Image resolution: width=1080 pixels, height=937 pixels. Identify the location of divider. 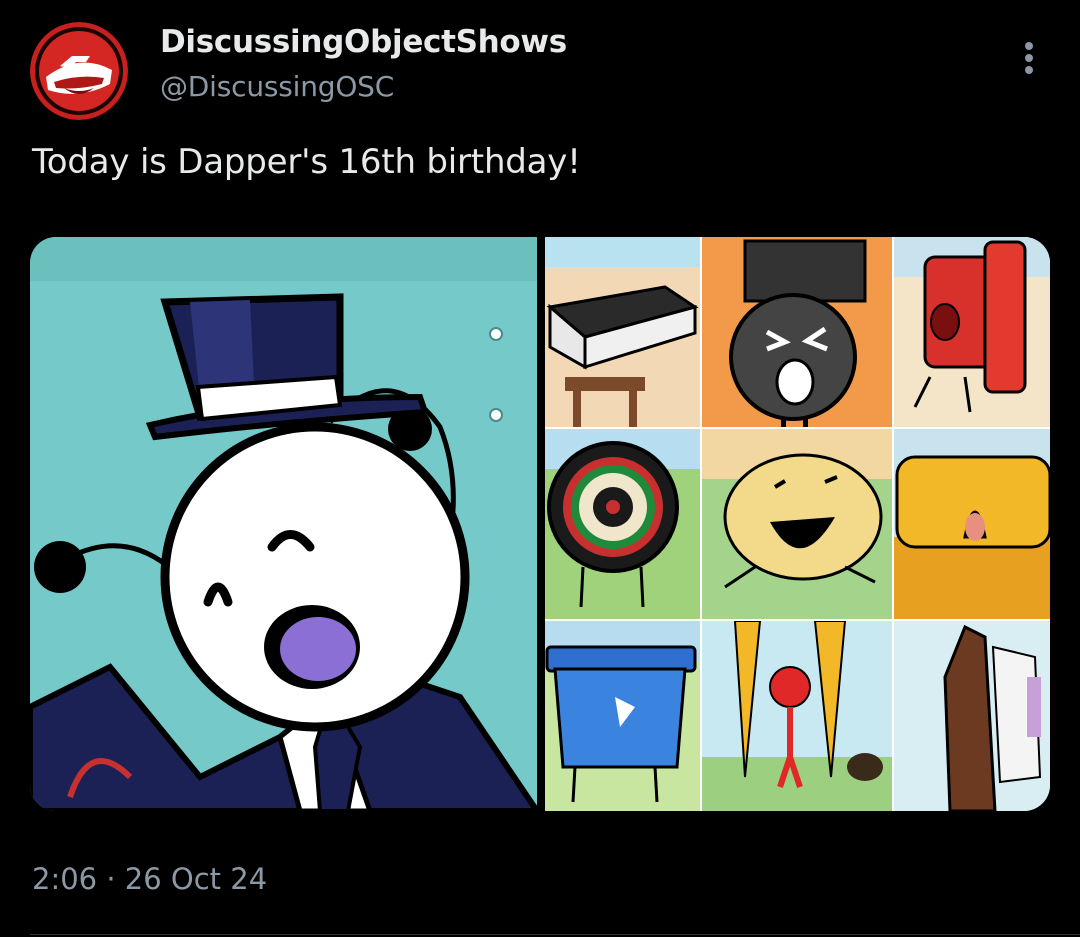
(555, 934).